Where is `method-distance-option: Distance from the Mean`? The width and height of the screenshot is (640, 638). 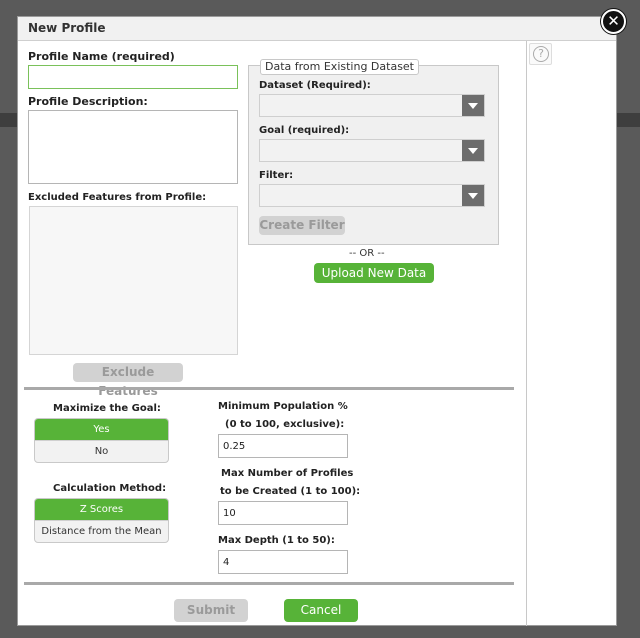
method-distance-option: Distance from the Mean is located at coordinates (101, 530).